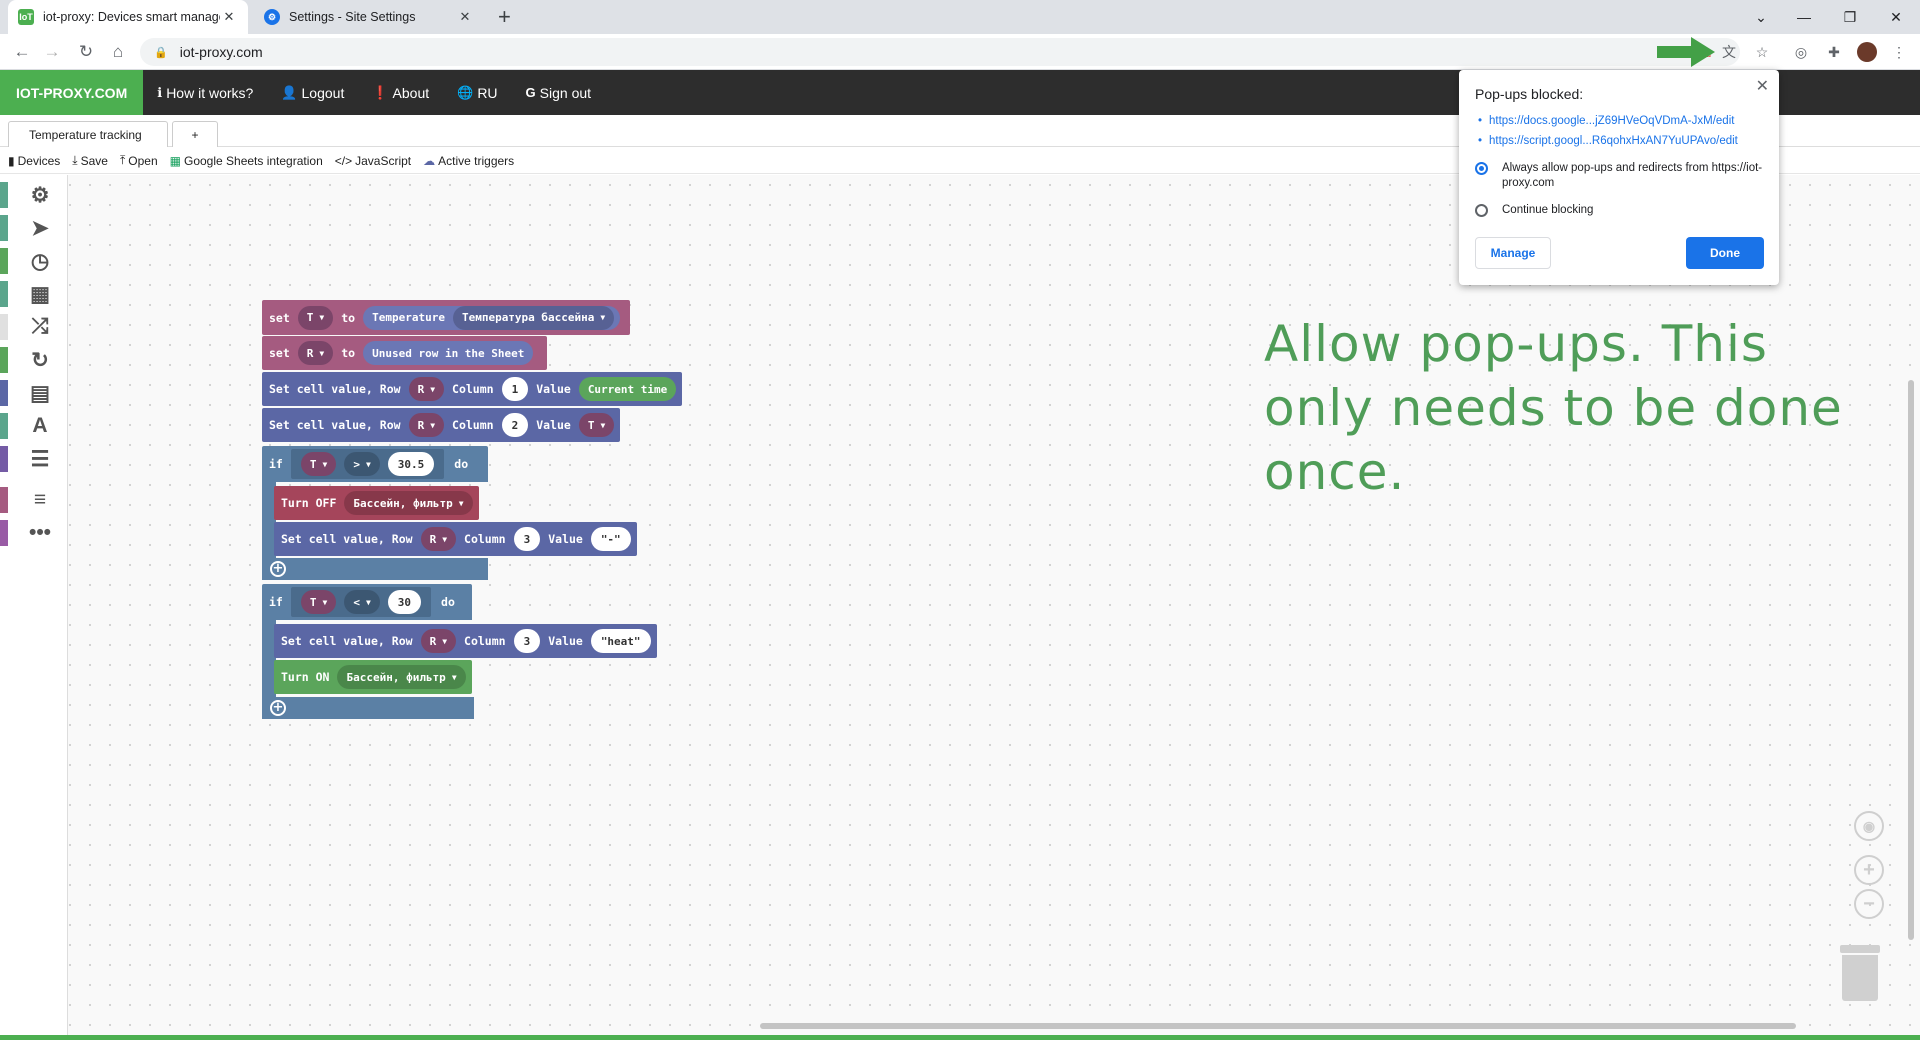 The image size is (1920, 1040). I want to click on horizontal-scrollbar, so click(1278, 1026).